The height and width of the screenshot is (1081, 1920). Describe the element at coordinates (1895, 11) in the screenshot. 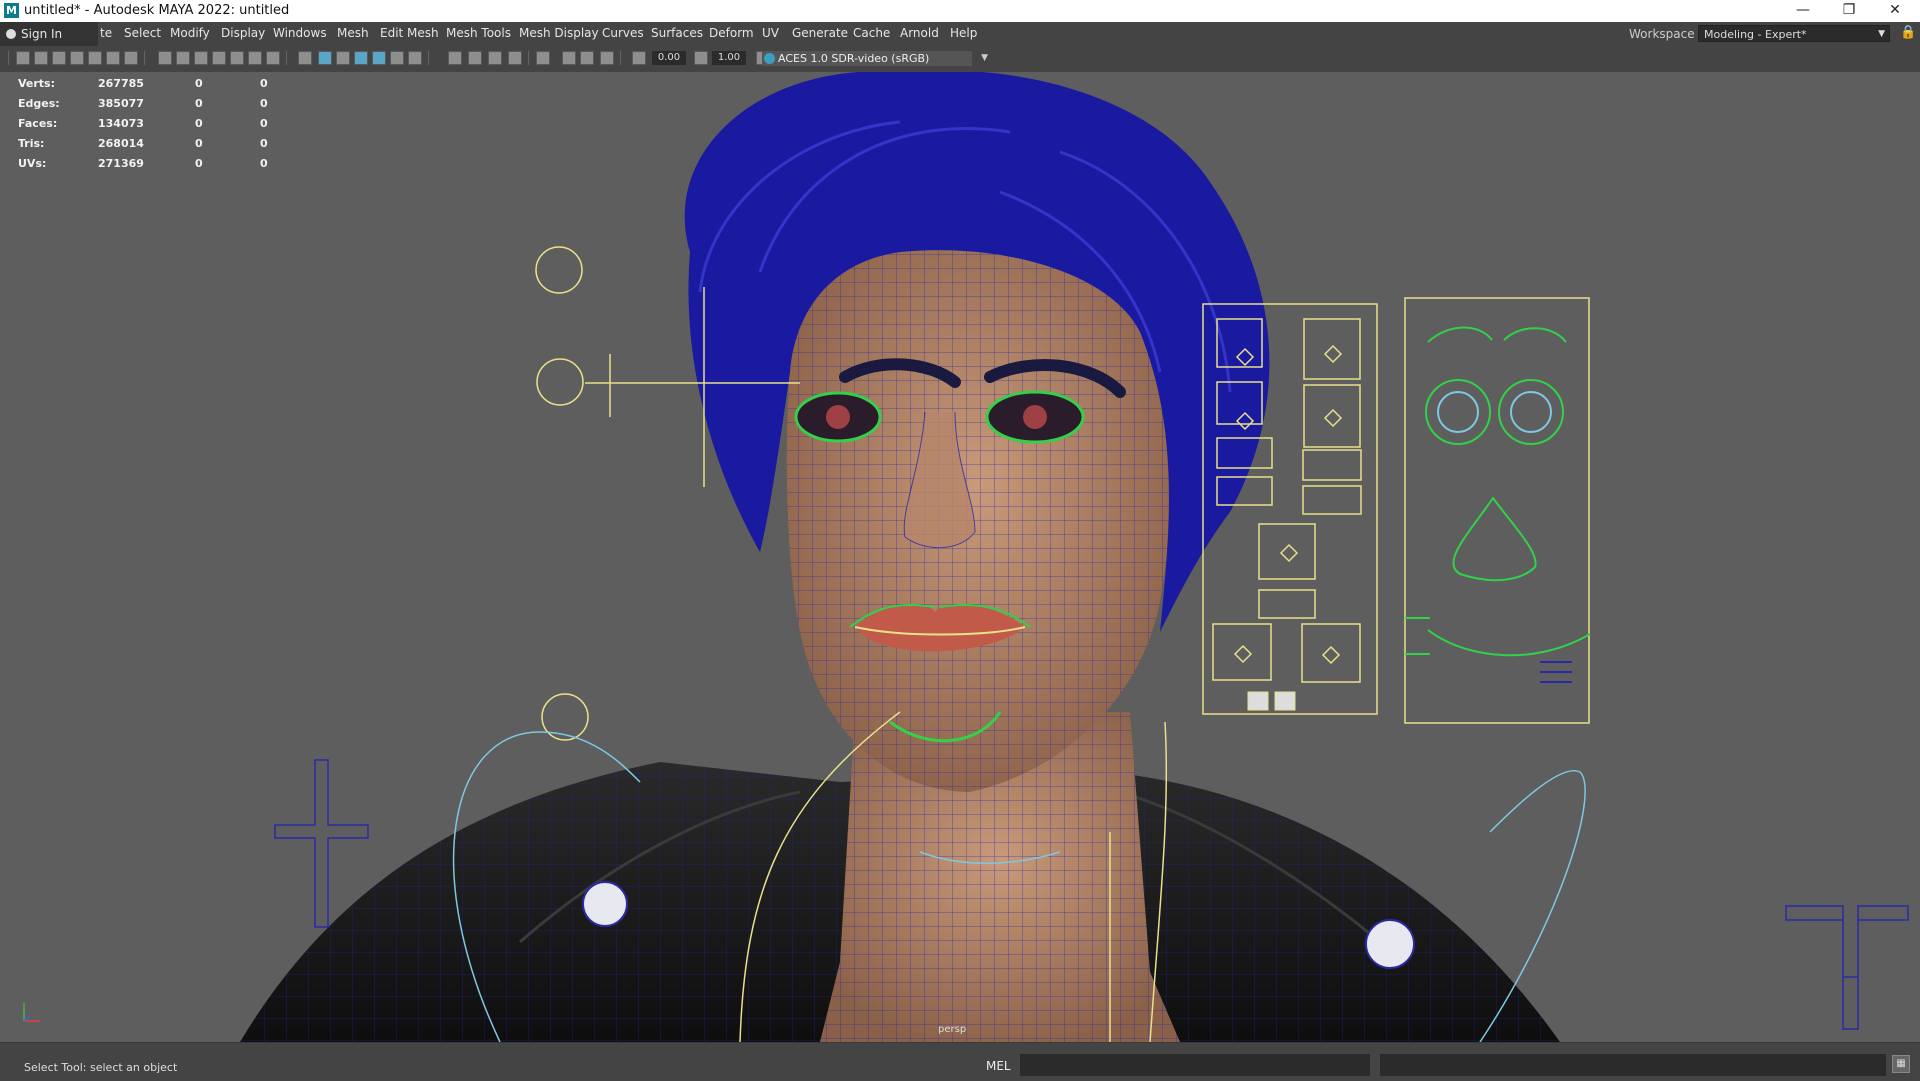

I see `close-icon: ✕` at that location.